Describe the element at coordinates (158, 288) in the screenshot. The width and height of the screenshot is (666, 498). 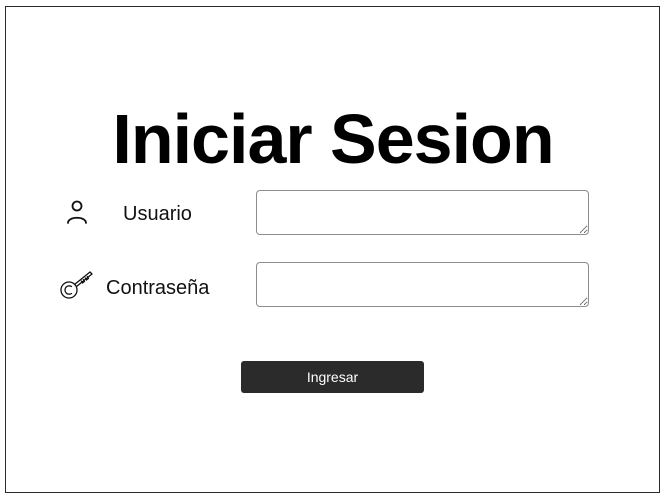
I see `password-label: Contraseña` at that location.